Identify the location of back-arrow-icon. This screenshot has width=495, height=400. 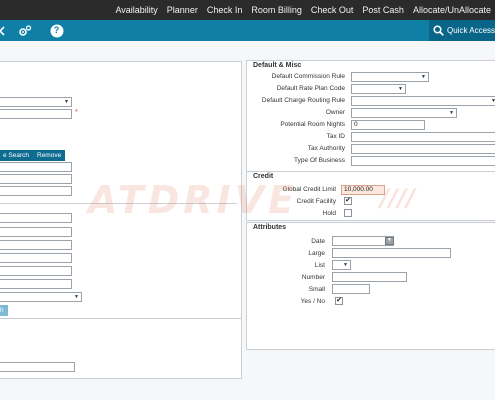
(3, 30).